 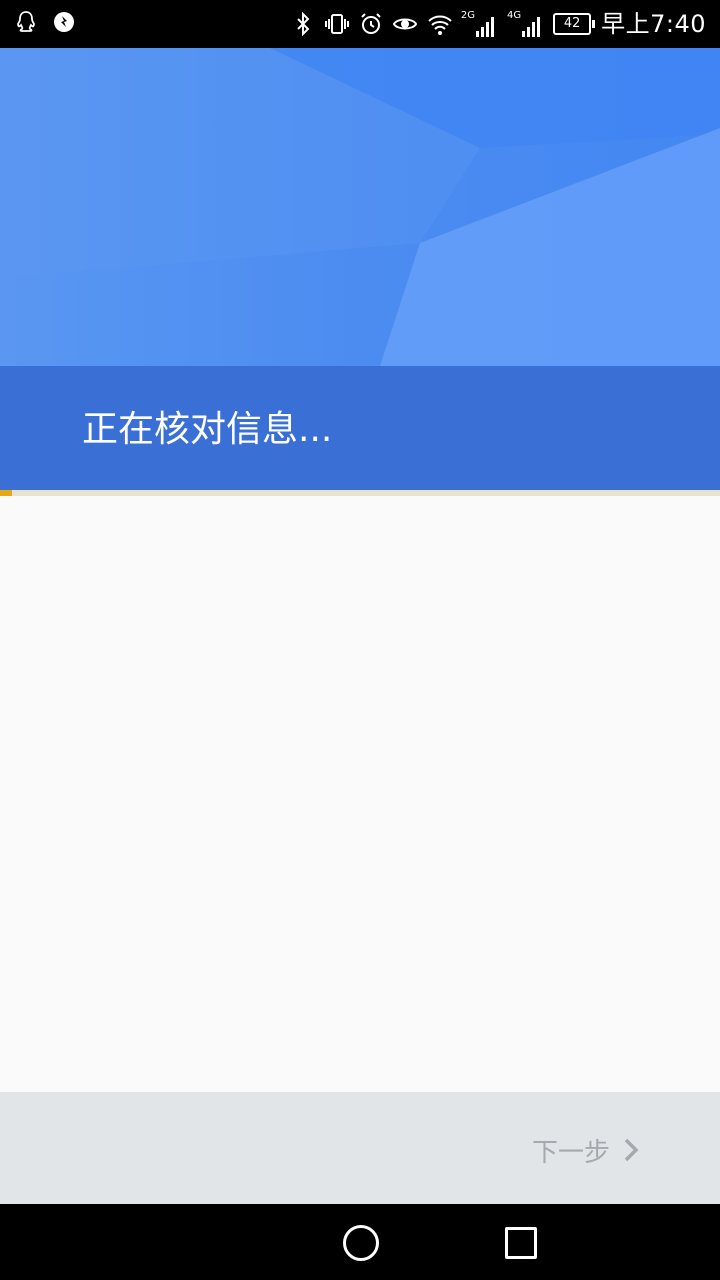 I want to click on qq-icon, so click(x=26, y=22).